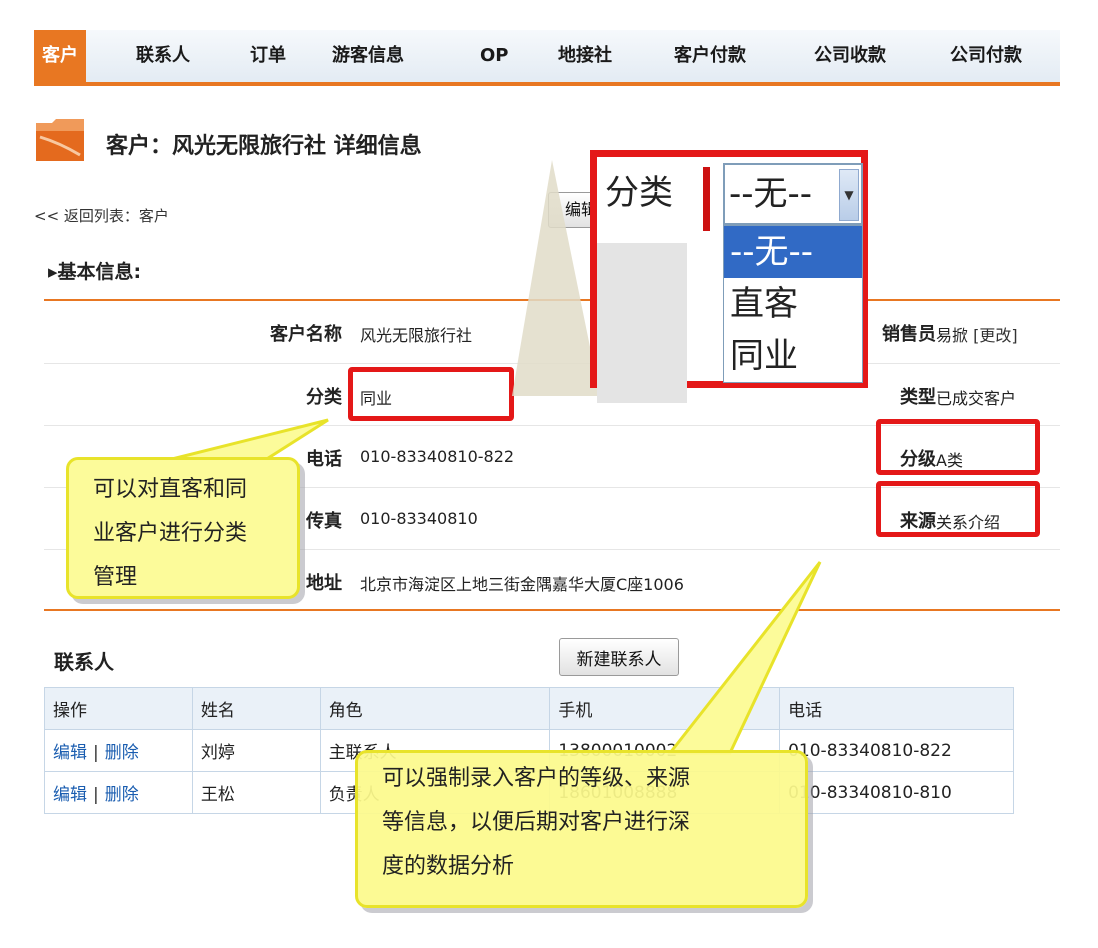 This screenshot has height=948, width=1098. I want to click on chevron-down-icon: ▼, so click(849, 195).